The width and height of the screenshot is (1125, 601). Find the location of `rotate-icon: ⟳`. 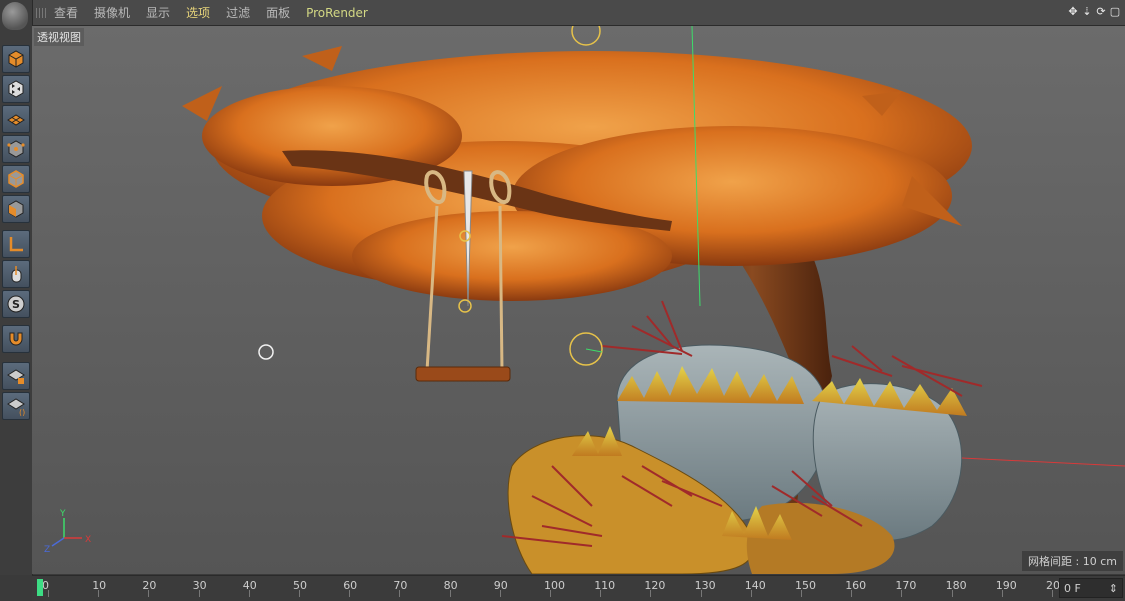

rotate-icon: ⟳ is located at coordinates (1101, 11).